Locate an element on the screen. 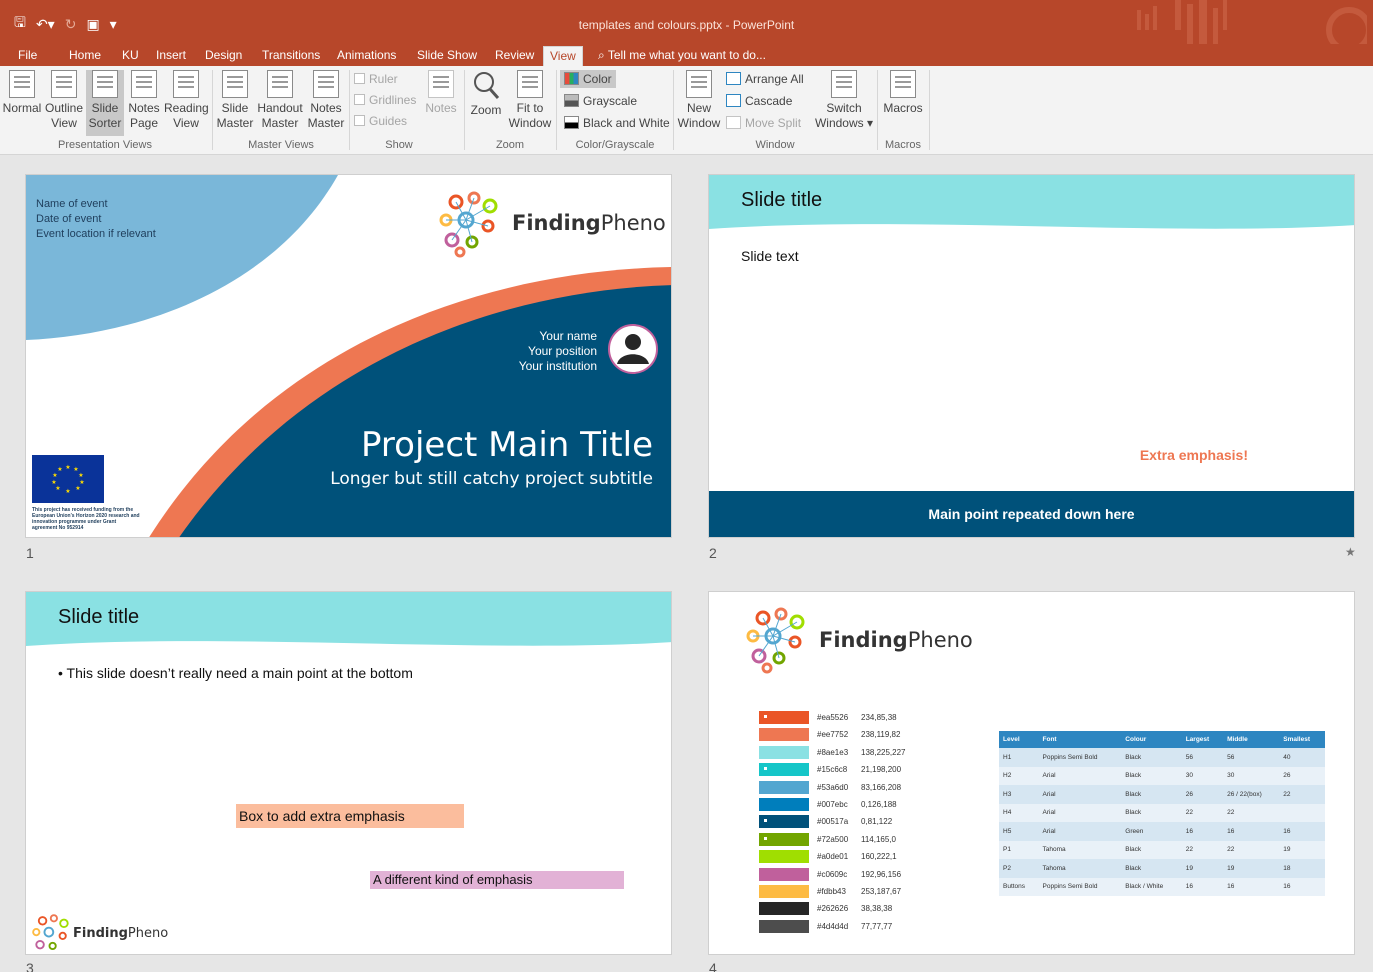 This screenshot has width=1373, height=972. notes-button: Notes is located at coordinates (441, 103).